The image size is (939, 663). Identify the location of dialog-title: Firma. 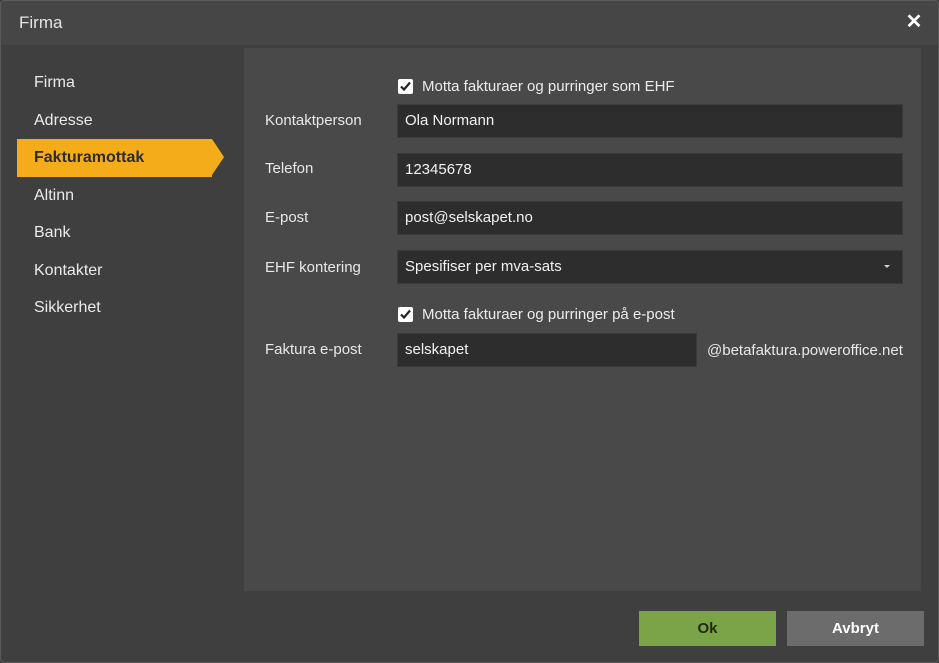
(41, 22).